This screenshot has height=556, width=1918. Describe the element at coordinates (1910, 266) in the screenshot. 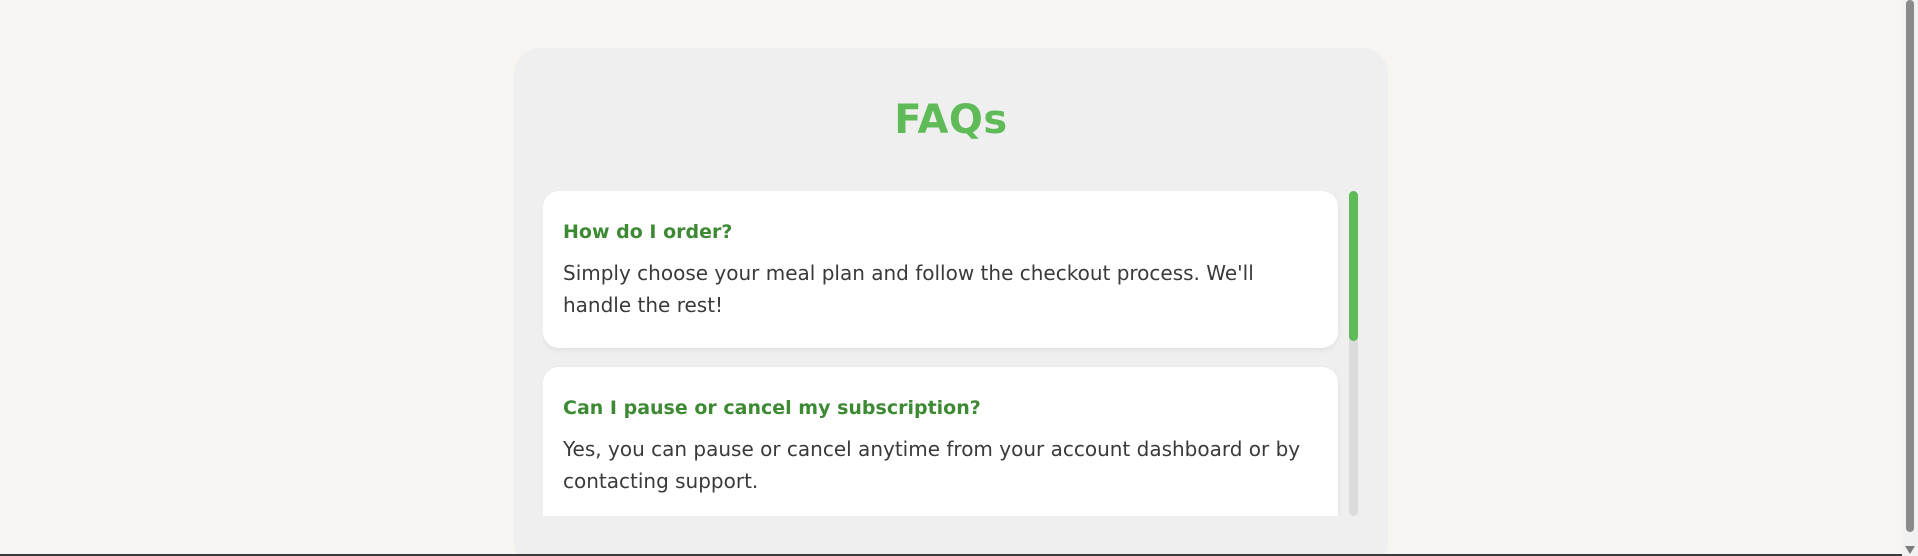

I see `page-scroll-thumb` at that location.